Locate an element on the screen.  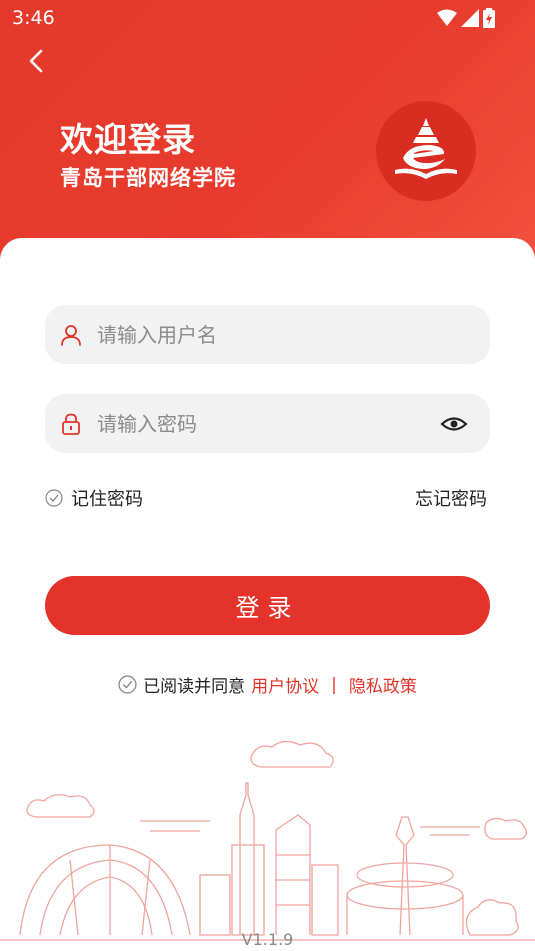
username-field is located at coordinates (267, 334).